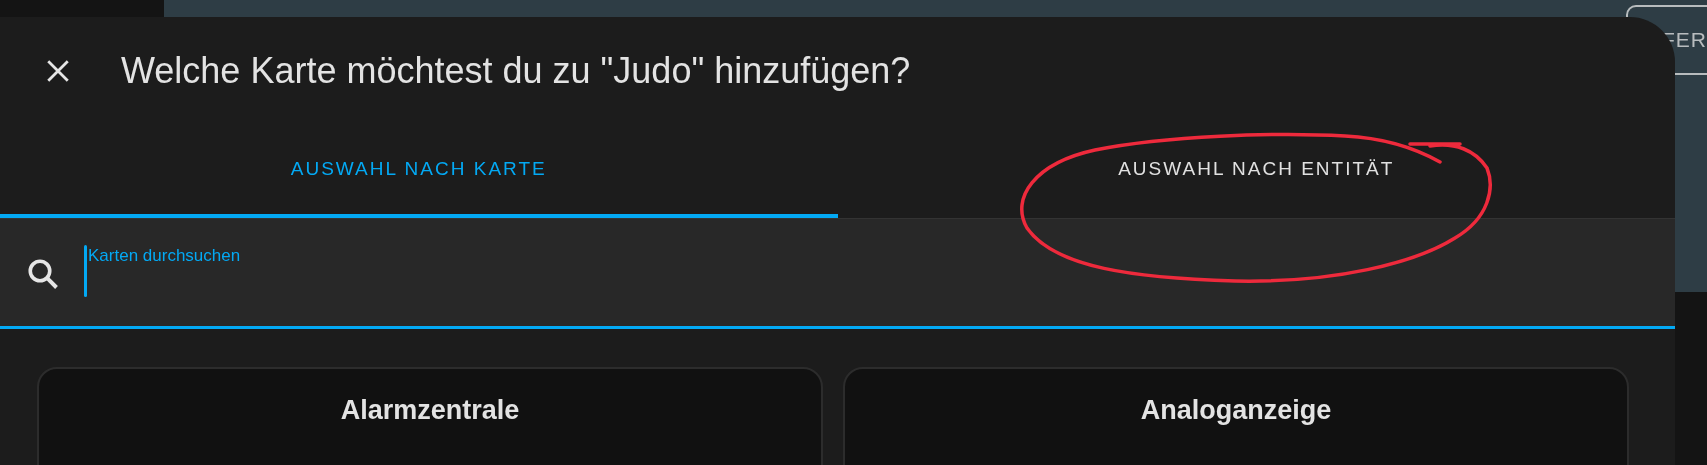 The width and height of the screenshot is (1707, 465). I want to click on card: Alarmzentrale, so click(430, 416).